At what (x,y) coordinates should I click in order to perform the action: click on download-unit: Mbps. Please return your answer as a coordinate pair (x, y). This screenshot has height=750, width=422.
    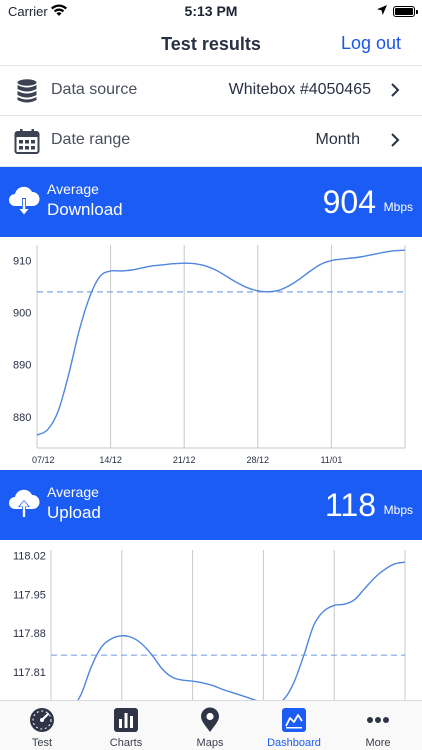
    Looking at the image, I should click on (398, 207).